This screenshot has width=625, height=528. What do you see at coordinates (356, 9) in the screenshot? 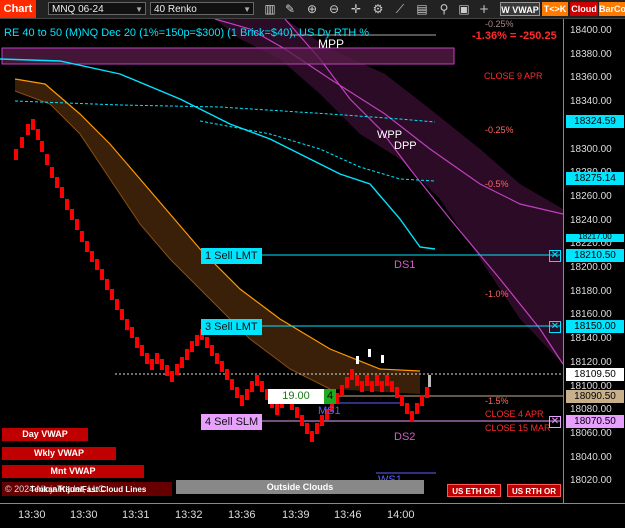
I see `crosshair-icon: ✛` at bounding box center [356, 9].